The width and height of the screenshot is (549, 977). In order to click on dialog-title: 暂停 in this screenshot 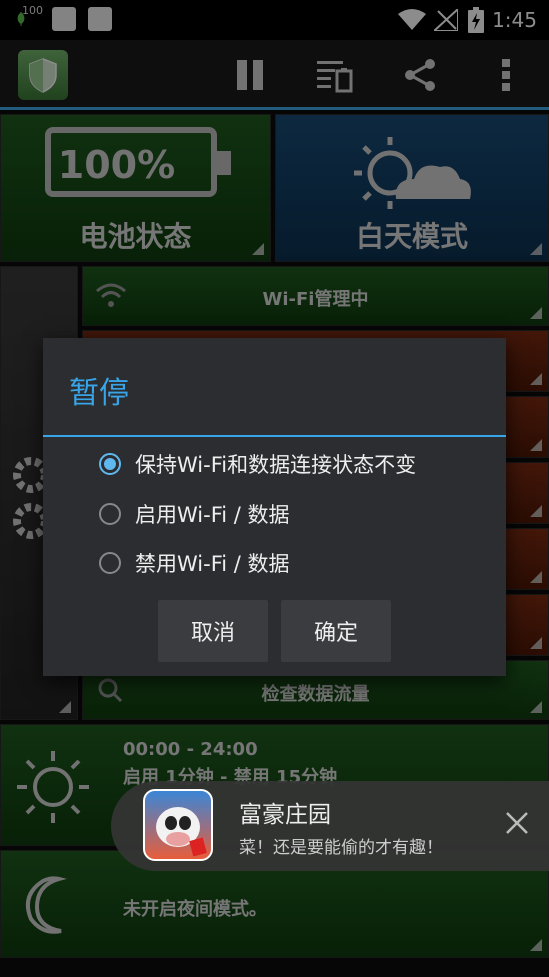, I will do `click(99, 393)`.